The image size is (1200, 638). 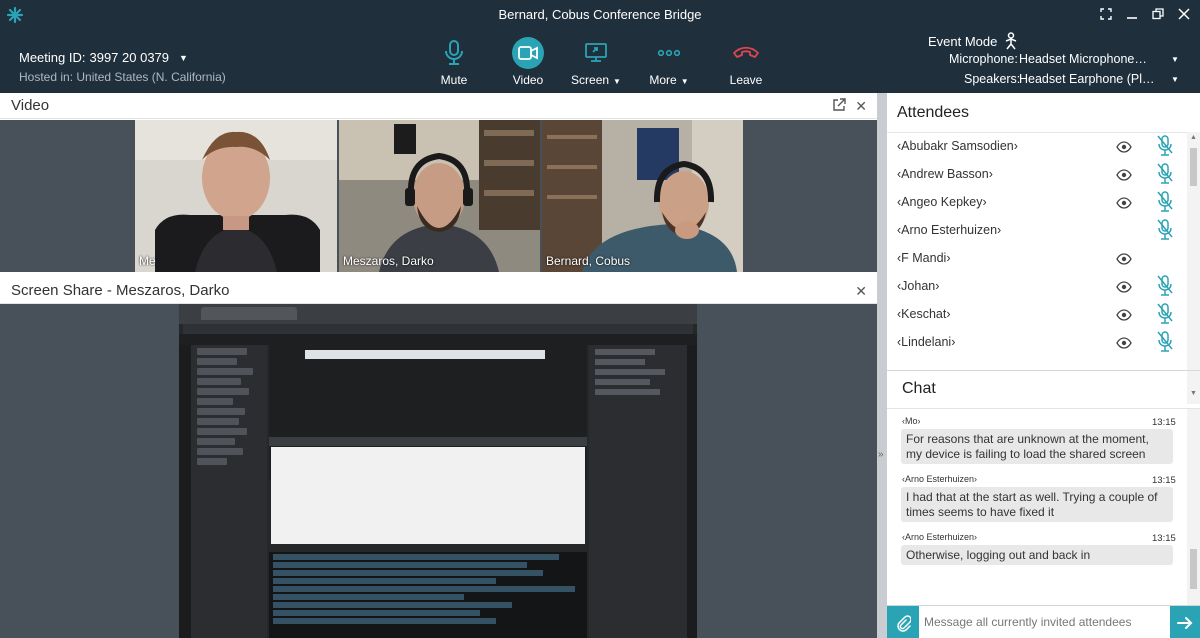 What do you see at coordinates (903, 622) in the screenshot?
I see `attach-button` at bounding box center [903, 622].